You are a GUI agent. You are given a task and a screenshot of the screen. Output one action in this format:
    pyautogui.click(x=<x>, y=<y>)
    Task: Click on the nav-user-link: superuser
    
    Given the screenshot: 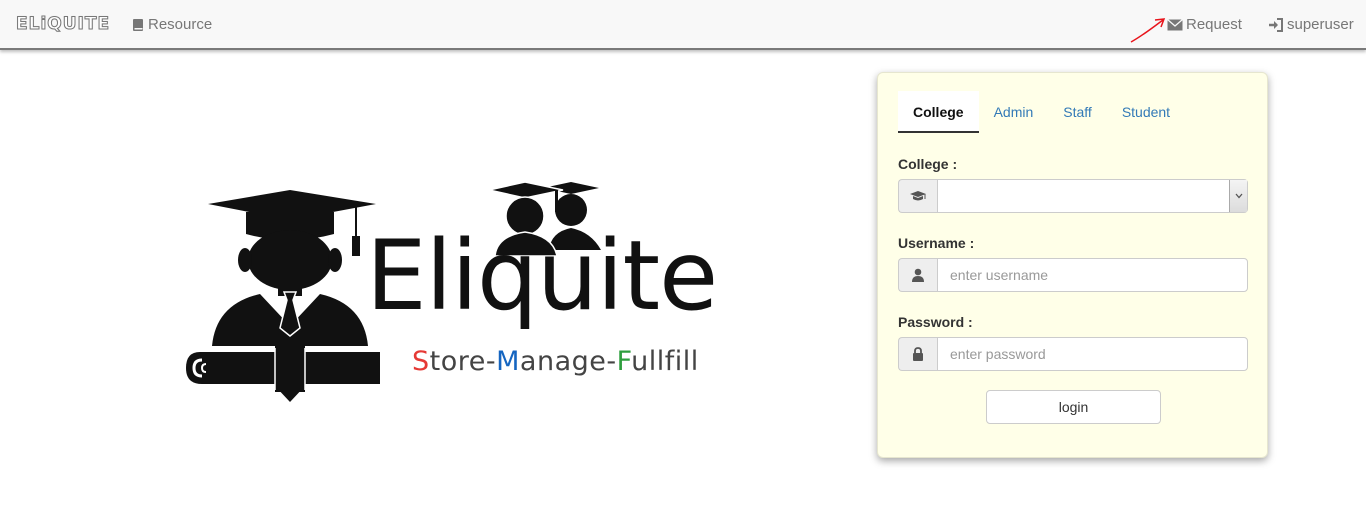 What is the action you would take?
    pyautogui.click(x=1311, y=24)
    